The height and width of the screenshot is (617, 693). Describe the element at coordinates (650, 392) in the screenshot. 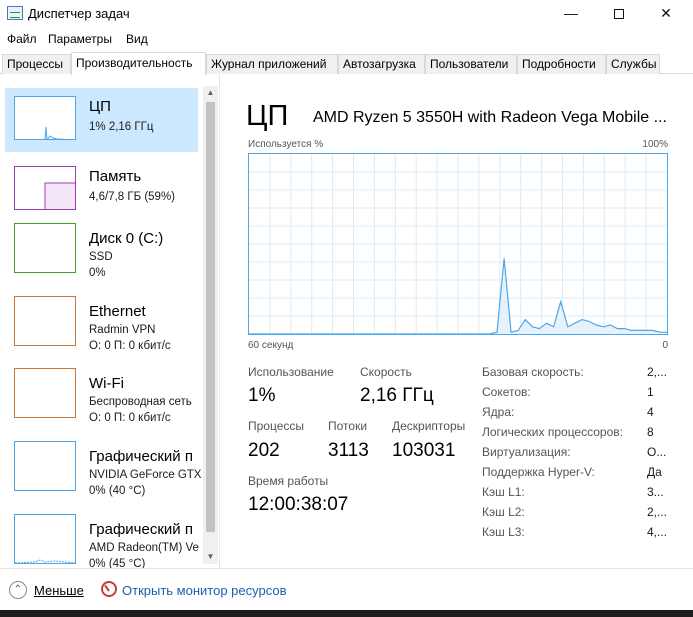

I see `sockets-value: 1` at that location.